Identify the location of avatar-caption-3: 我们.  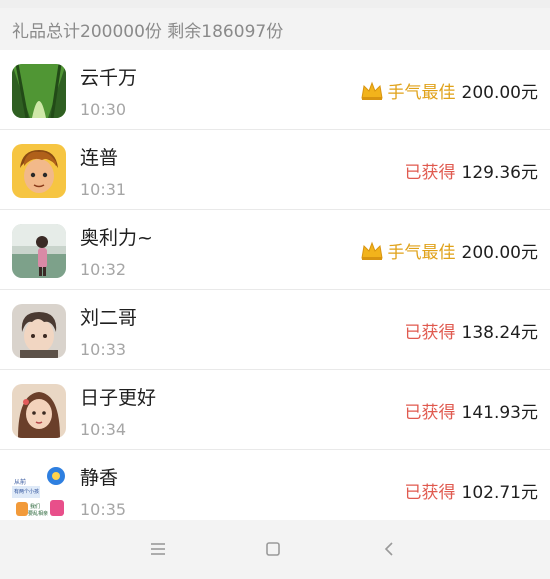
(35, 506).